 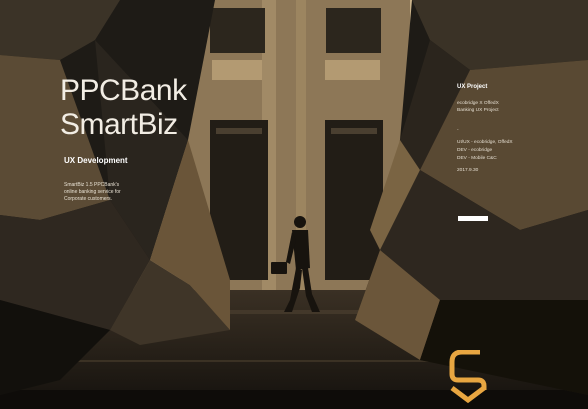 What do you see at coordinates (473, 218) in the screenshot?
I see `accent-divider-bar` at bounding box center [473, 218].